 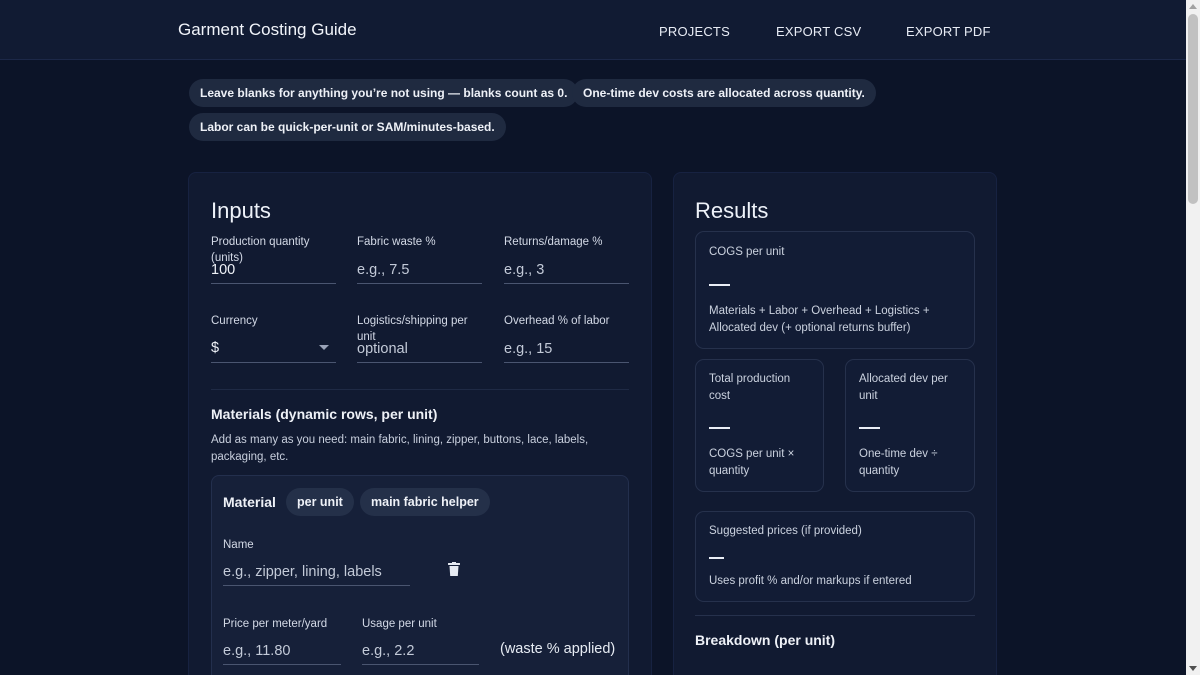 What do you see at coordinates (419, 349) in the screenshot?
I see `logistics-input` at bounding box center [419, 349].